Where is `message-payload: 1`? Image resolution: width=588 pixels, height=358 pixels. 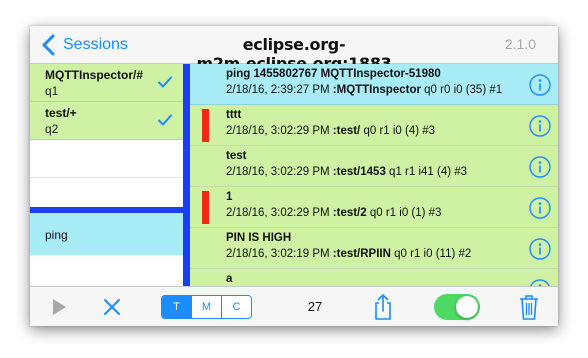 message-payload: 1 is located at coordinates (229, 197).